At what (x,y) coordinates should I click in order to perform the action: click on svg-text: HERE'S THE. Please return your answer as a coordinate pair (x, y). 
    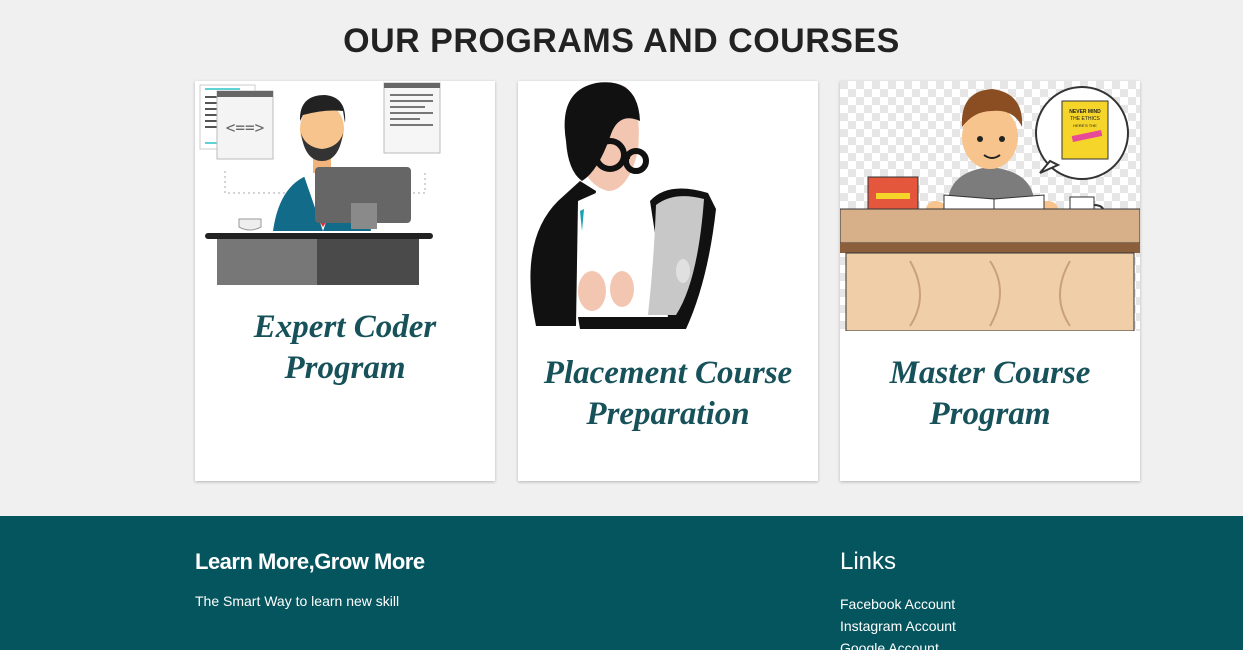
    Looking at the image, I should click on (1085, 125).